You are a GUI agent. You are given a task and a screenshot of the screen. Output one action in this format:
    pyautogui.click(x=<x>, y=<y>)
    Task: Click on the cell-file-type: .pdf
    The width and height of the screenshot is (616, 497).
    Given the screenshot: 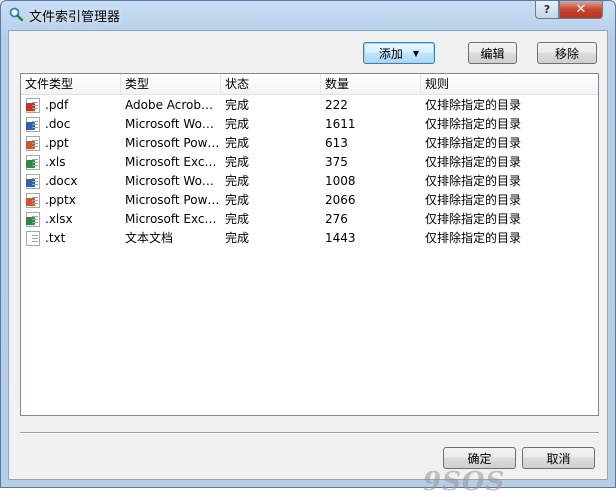 What is the action you would take?
    pyautogui.click(x=57, y=105)
    